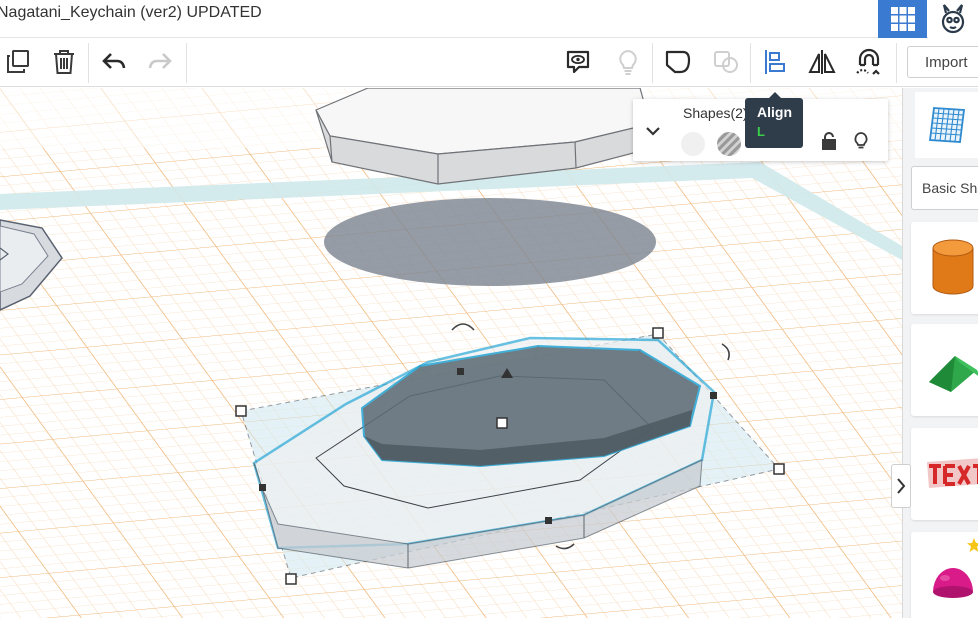  Describe the element at coordinates (952, 473) in the screenshot. I see `text-shape-icon` at that location.